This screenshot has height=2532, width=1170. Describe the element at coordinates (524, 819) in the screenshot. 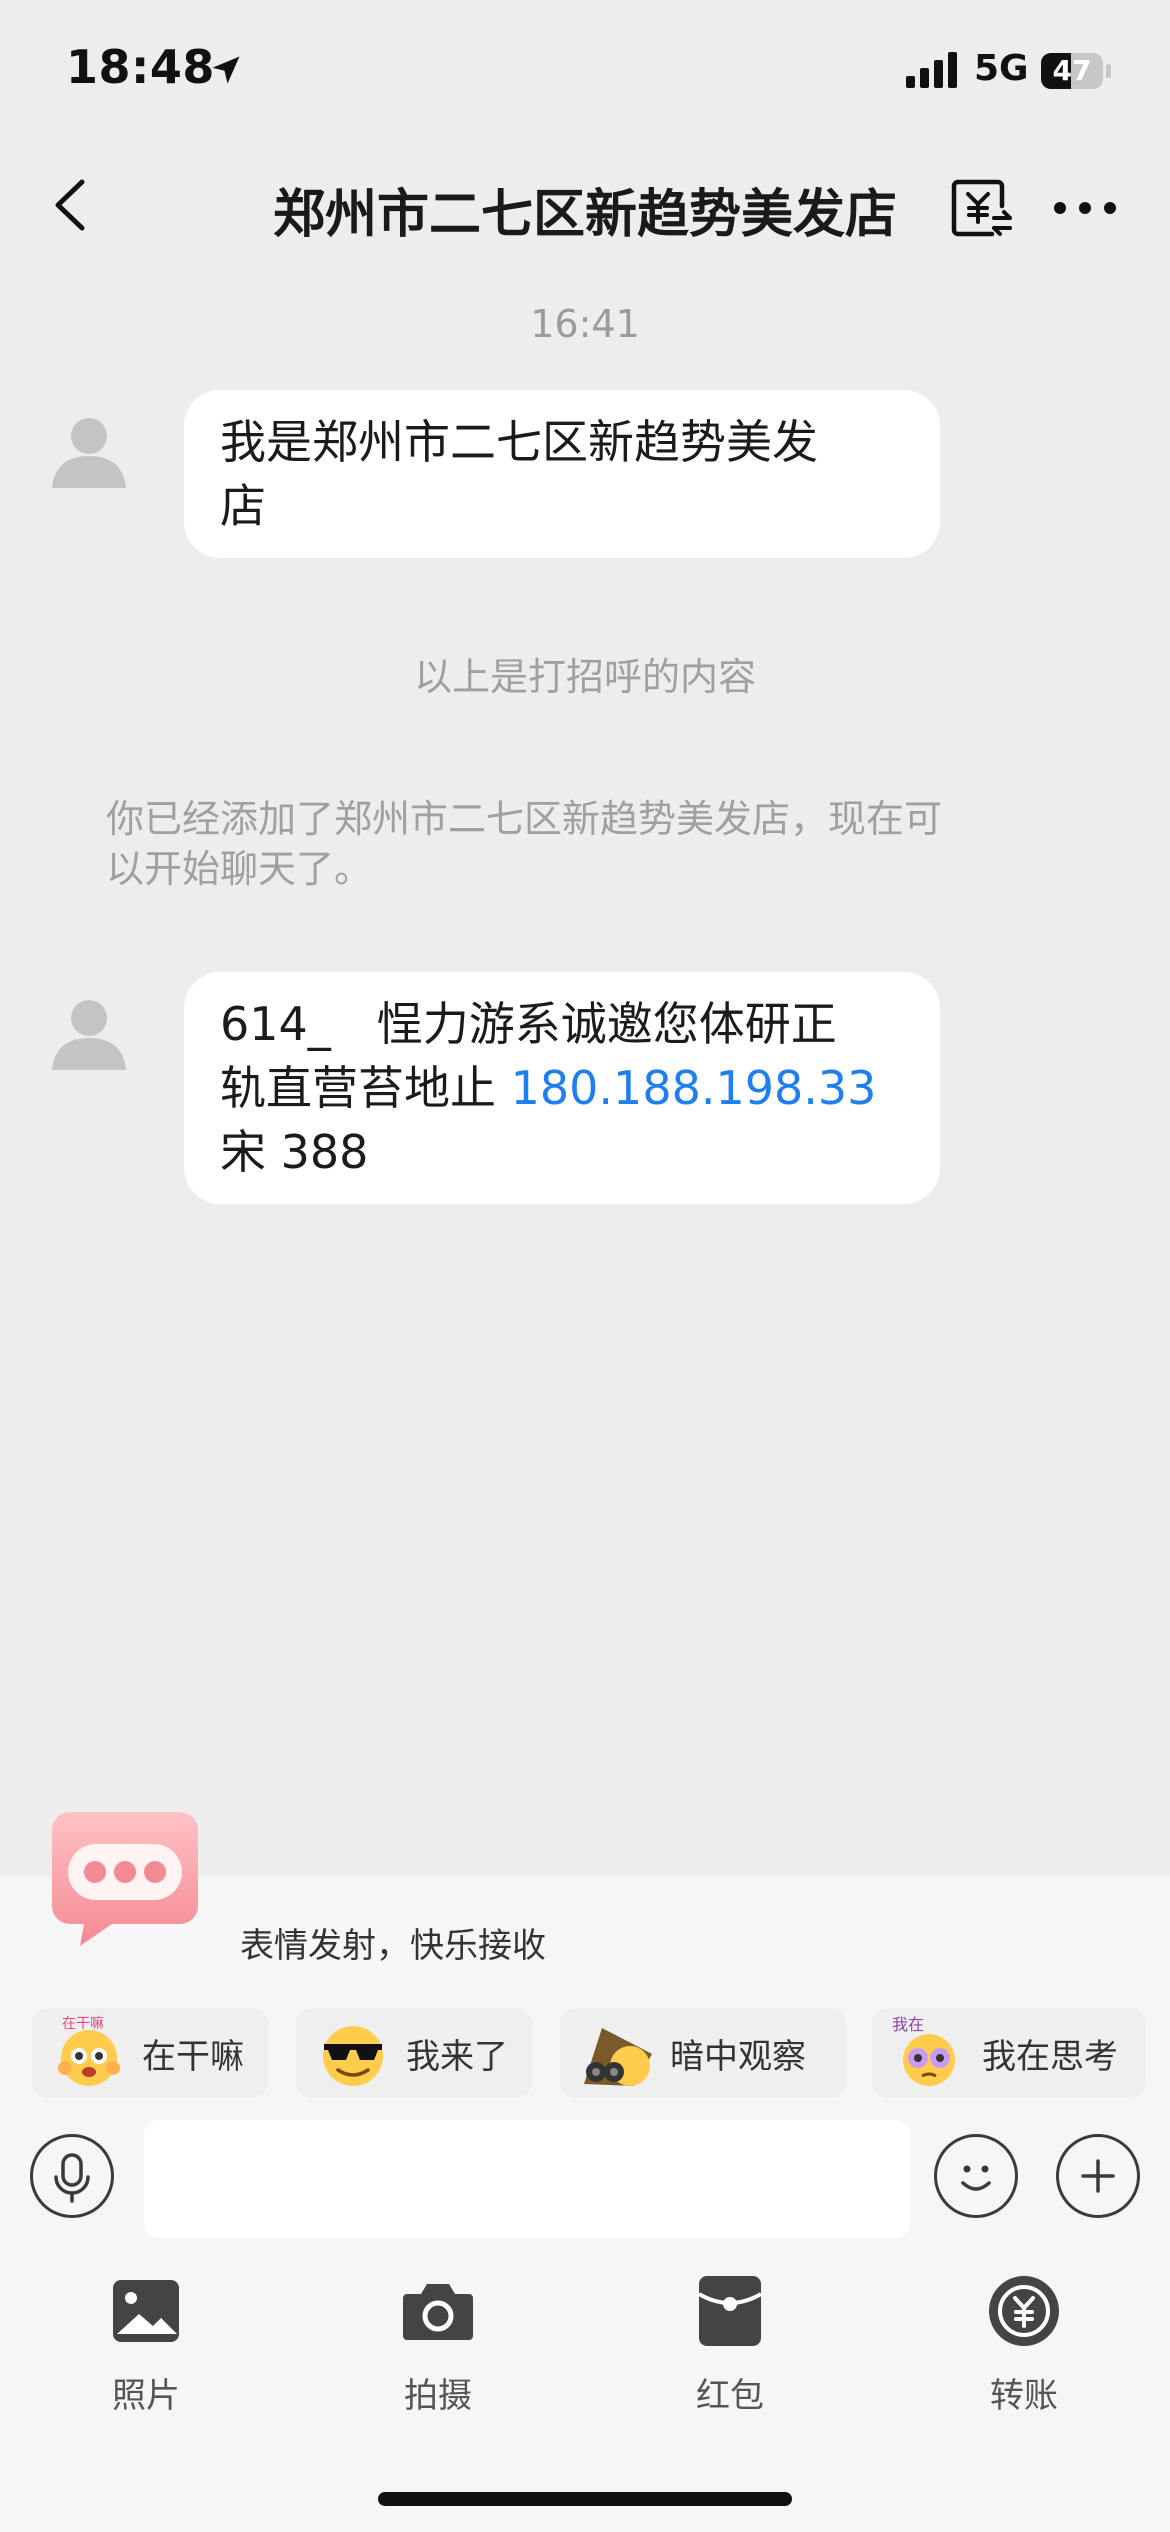

I see `notice-line: 你已经添加了郑州市二七区新趋势美发店，现在可` at that location.